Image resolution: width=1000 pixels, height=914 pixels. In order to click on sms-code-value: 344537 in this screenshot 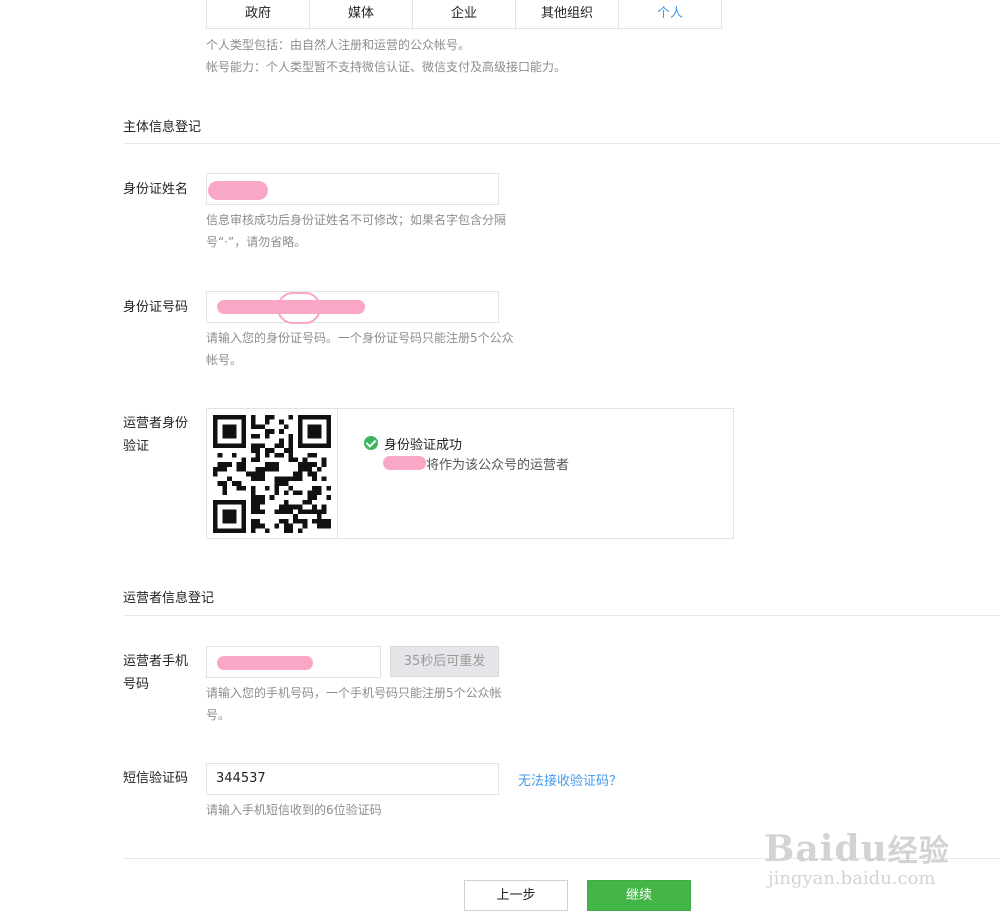, I will do `click(241, 778)`.